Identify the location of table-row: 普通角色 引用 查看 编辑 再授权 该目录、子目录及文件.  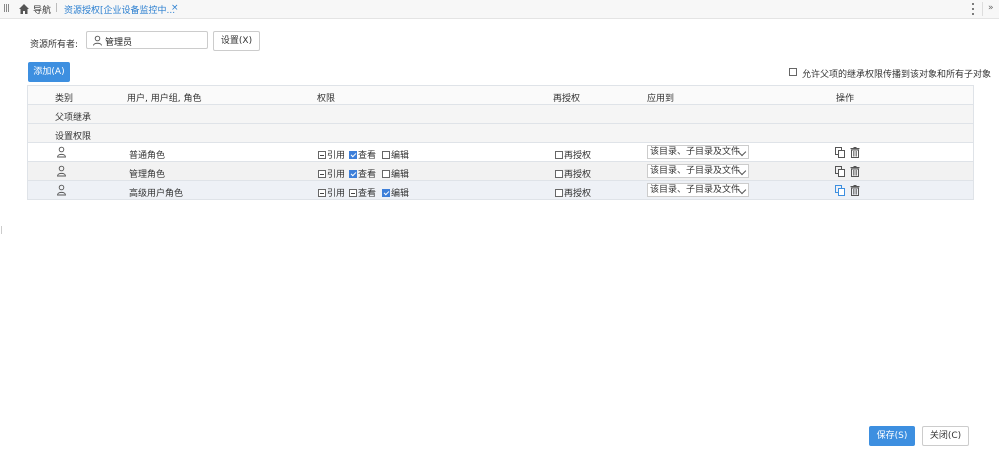
(500, 152).